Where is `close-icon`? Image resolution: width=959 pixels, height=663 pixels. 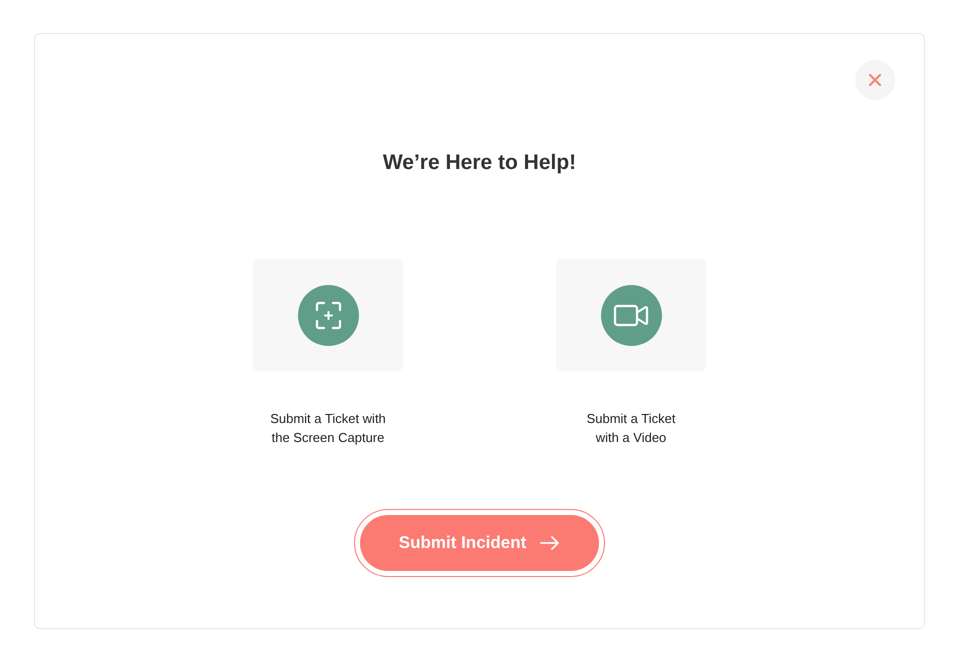
close-icon is located at coordinates (875, 80).